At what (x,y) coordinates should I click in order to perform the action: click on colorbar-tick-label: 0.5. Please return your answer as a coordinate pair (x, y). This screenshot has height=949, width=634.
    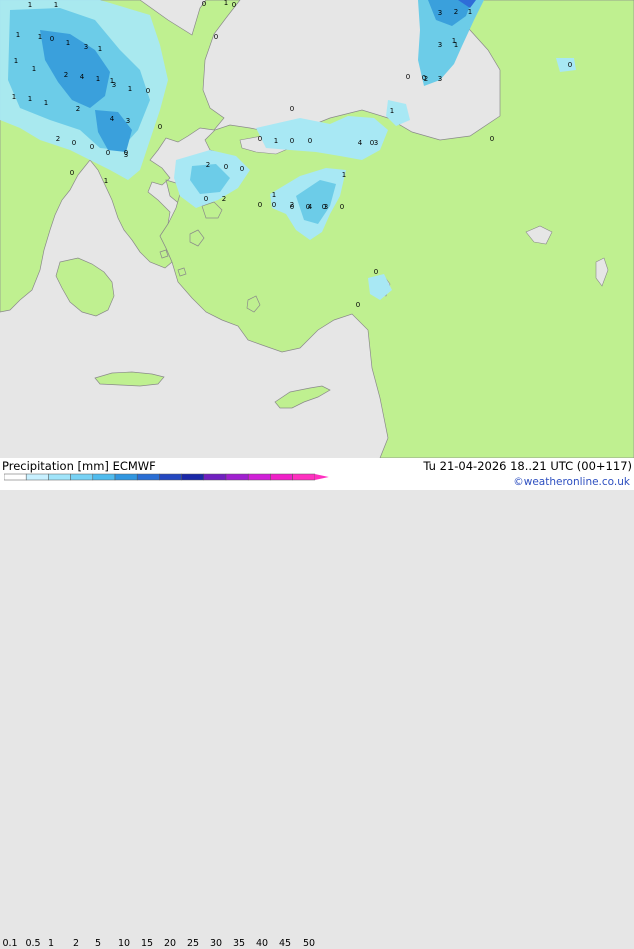
    Looking at the image, I should click on (33, 943).